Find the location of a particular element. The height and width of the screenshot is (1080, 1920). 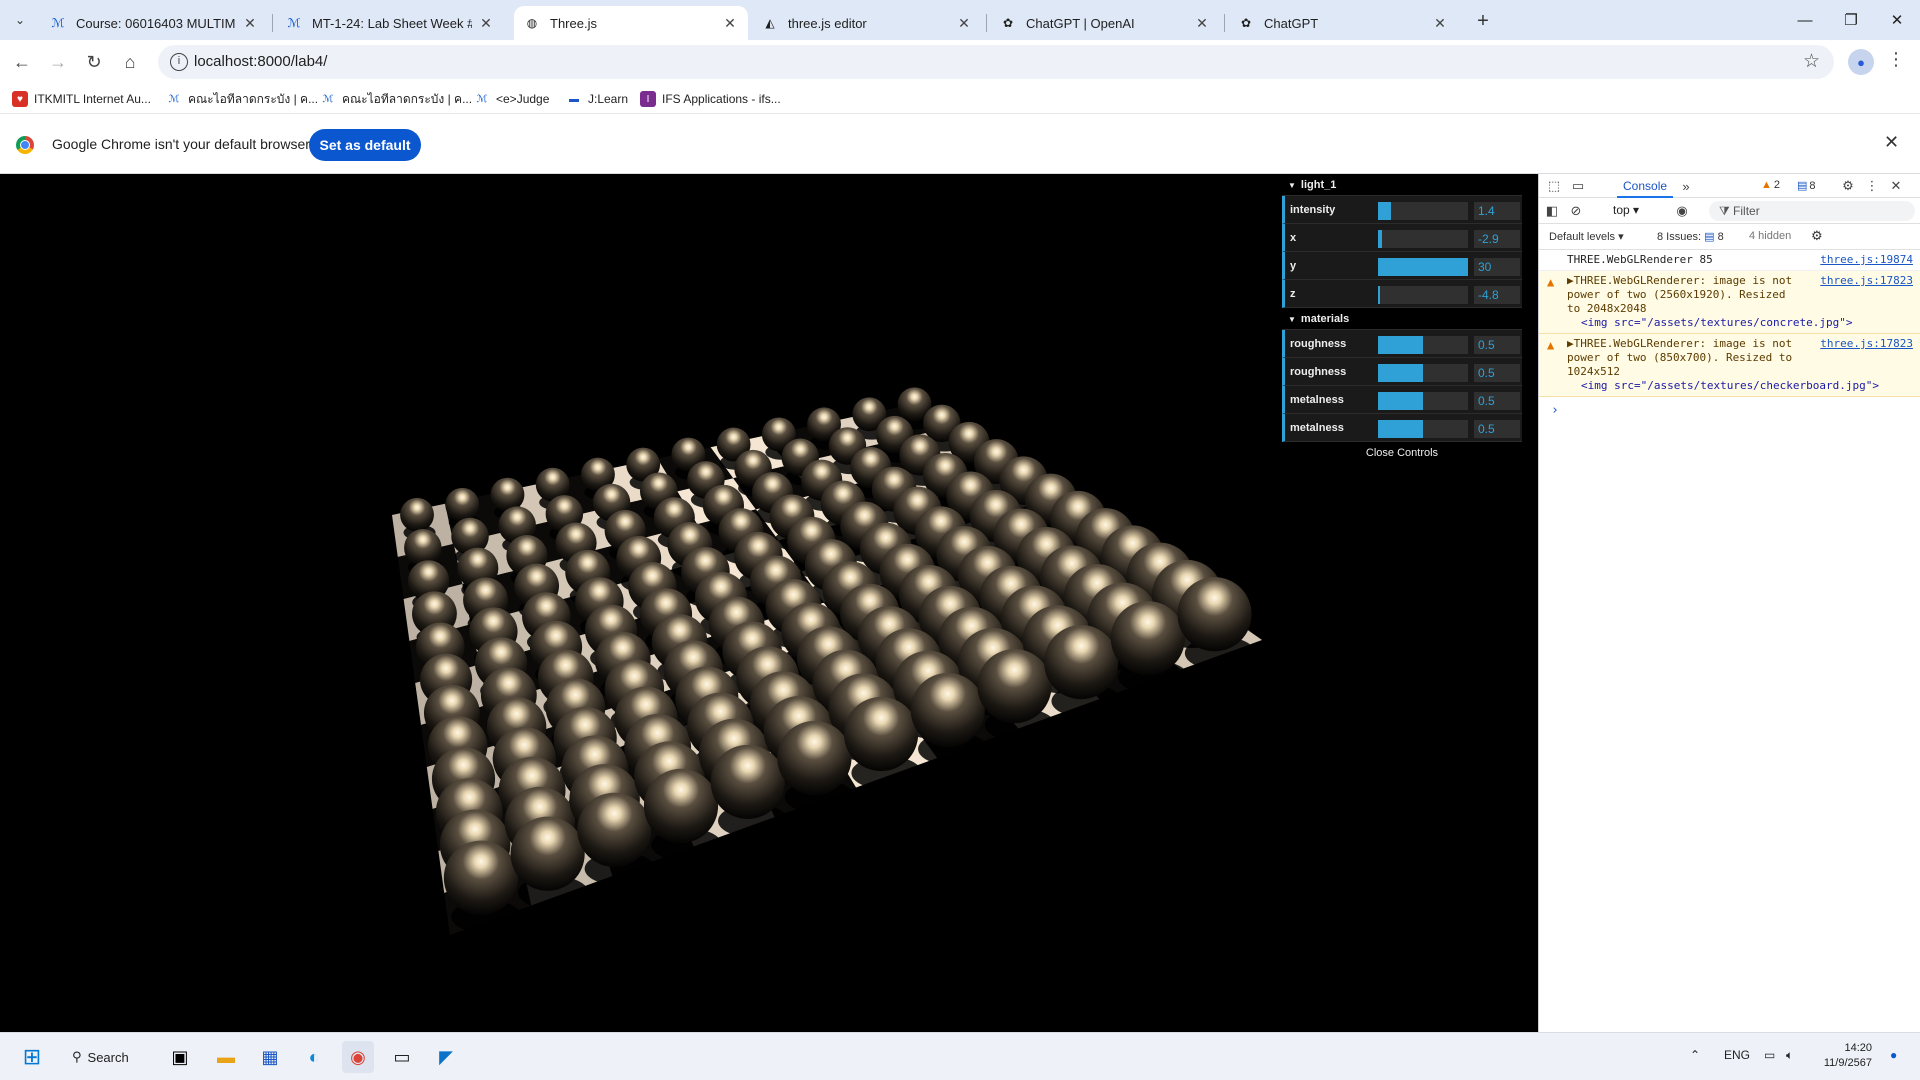

chevron-up-icon: ⌃ is located at coordinates (1695, 1055).